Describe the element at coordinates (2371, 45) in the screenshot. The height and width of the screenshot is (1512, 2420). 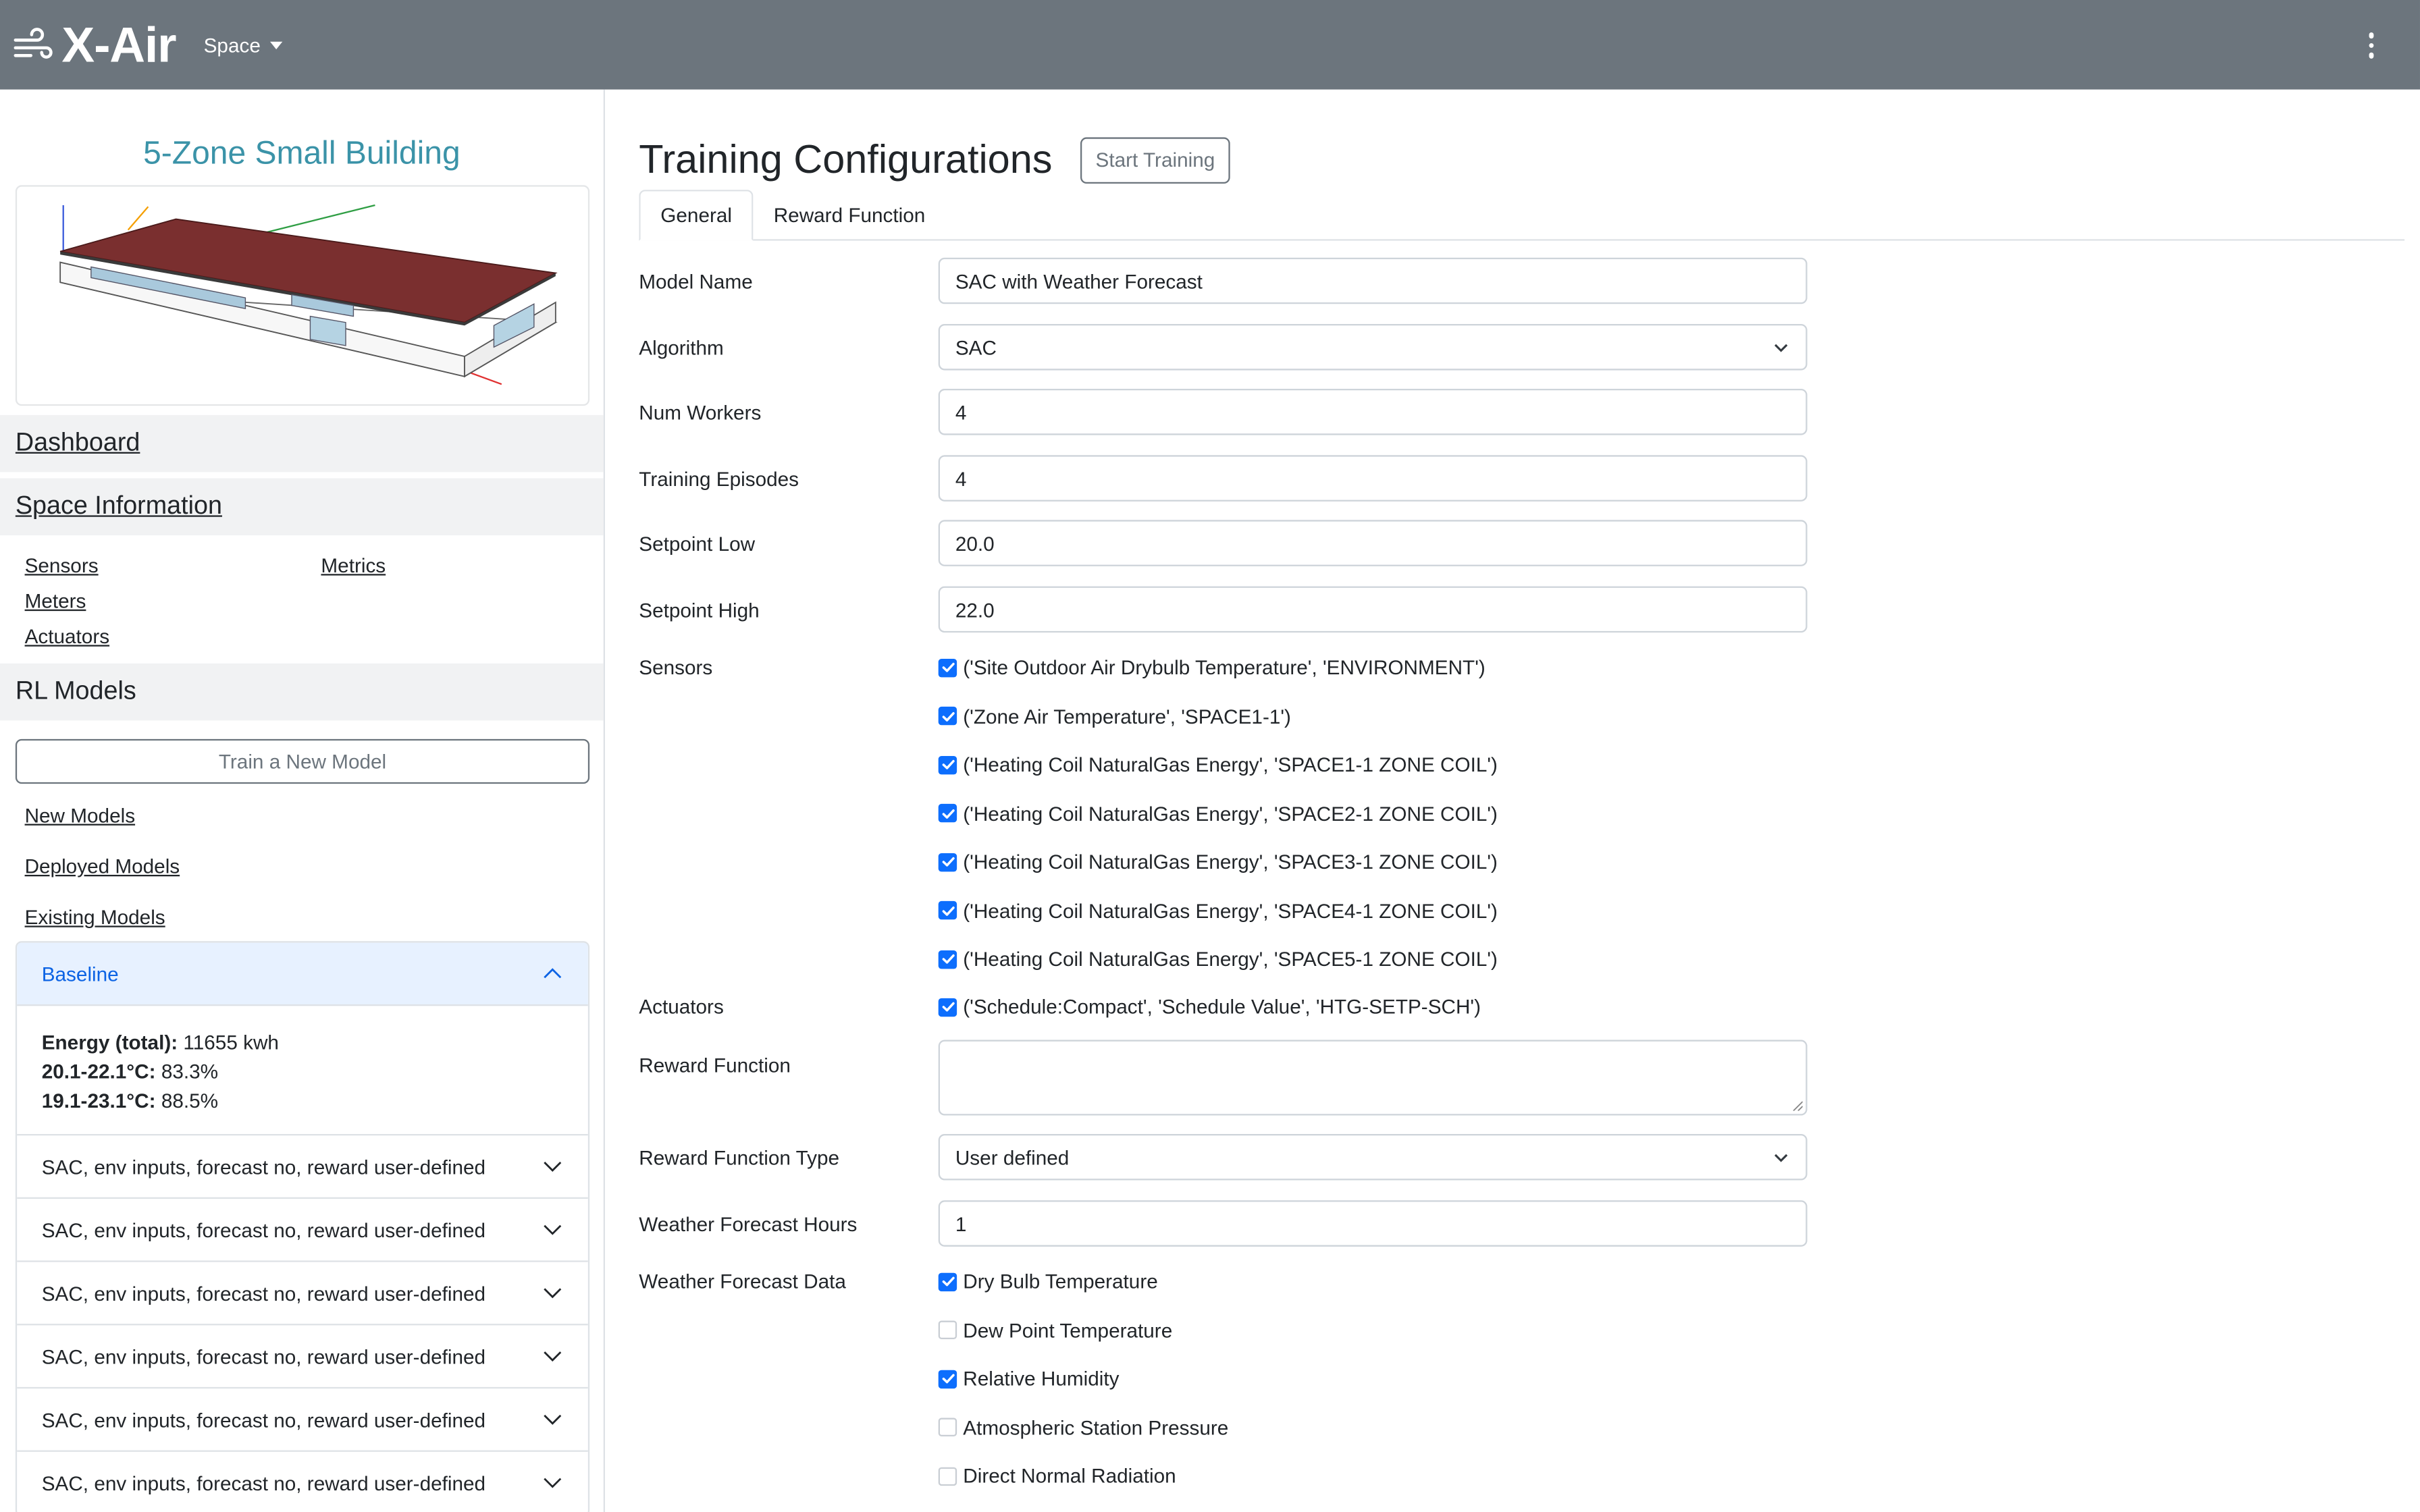
I see `more-menu-icon` at that location.